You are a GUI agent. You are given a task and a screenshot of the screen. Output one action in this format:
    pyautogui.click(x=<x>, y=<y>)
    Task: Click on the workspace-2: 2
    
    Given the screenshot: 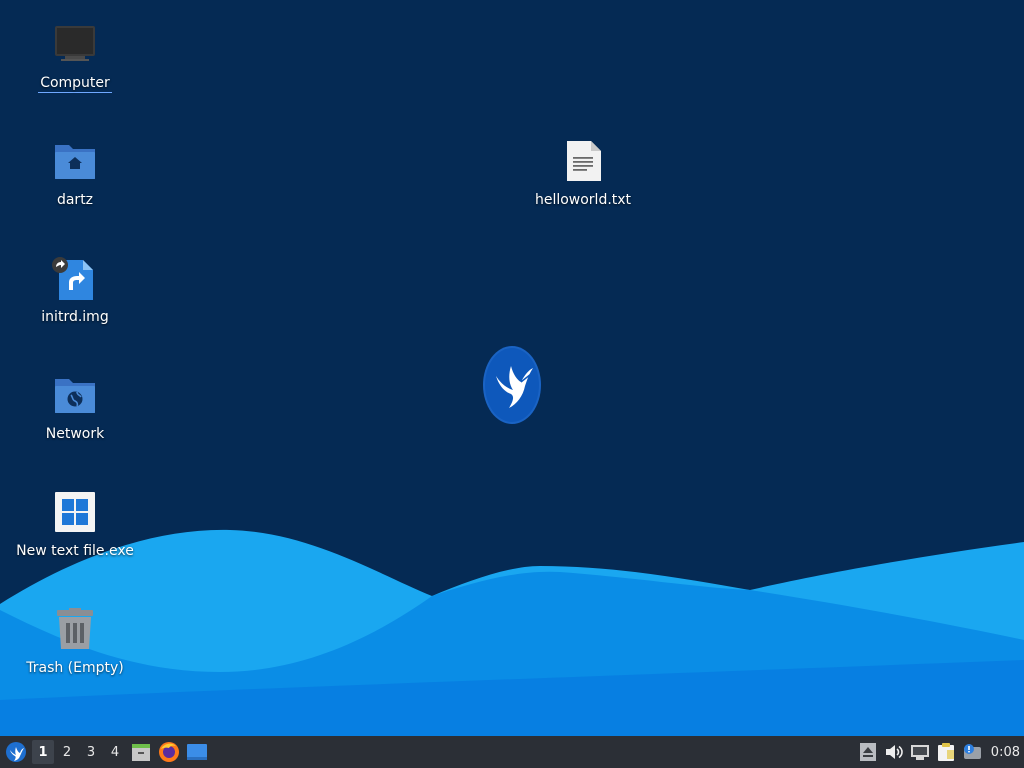 What is the action you would take?
    pyautogui.click(x=67, y=752)
    